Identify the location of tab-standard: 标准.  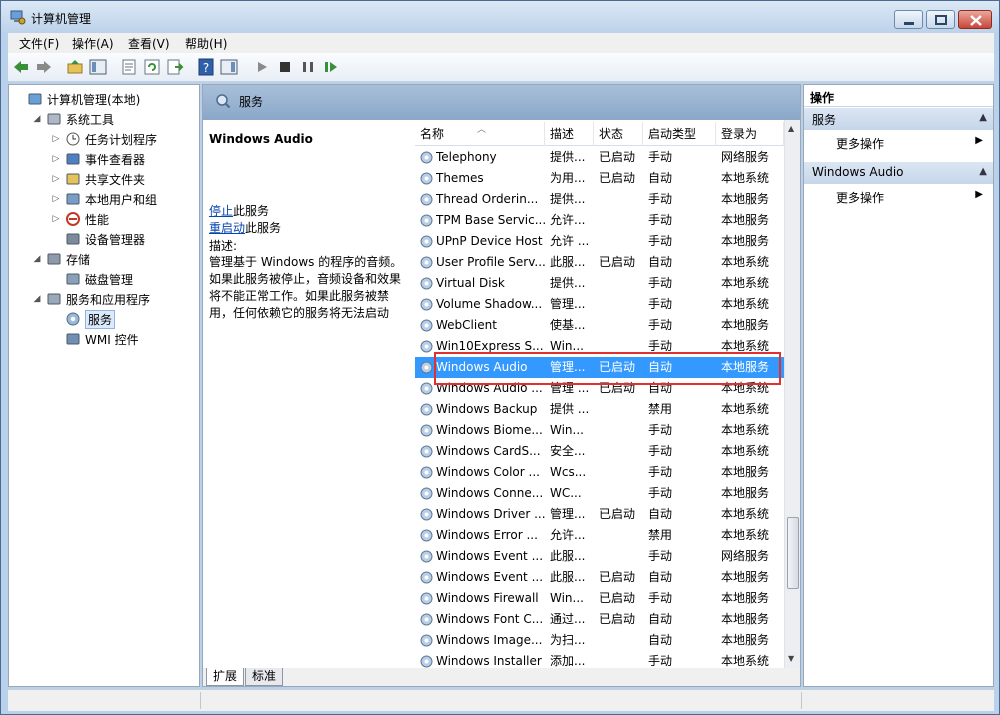
(264, 677).